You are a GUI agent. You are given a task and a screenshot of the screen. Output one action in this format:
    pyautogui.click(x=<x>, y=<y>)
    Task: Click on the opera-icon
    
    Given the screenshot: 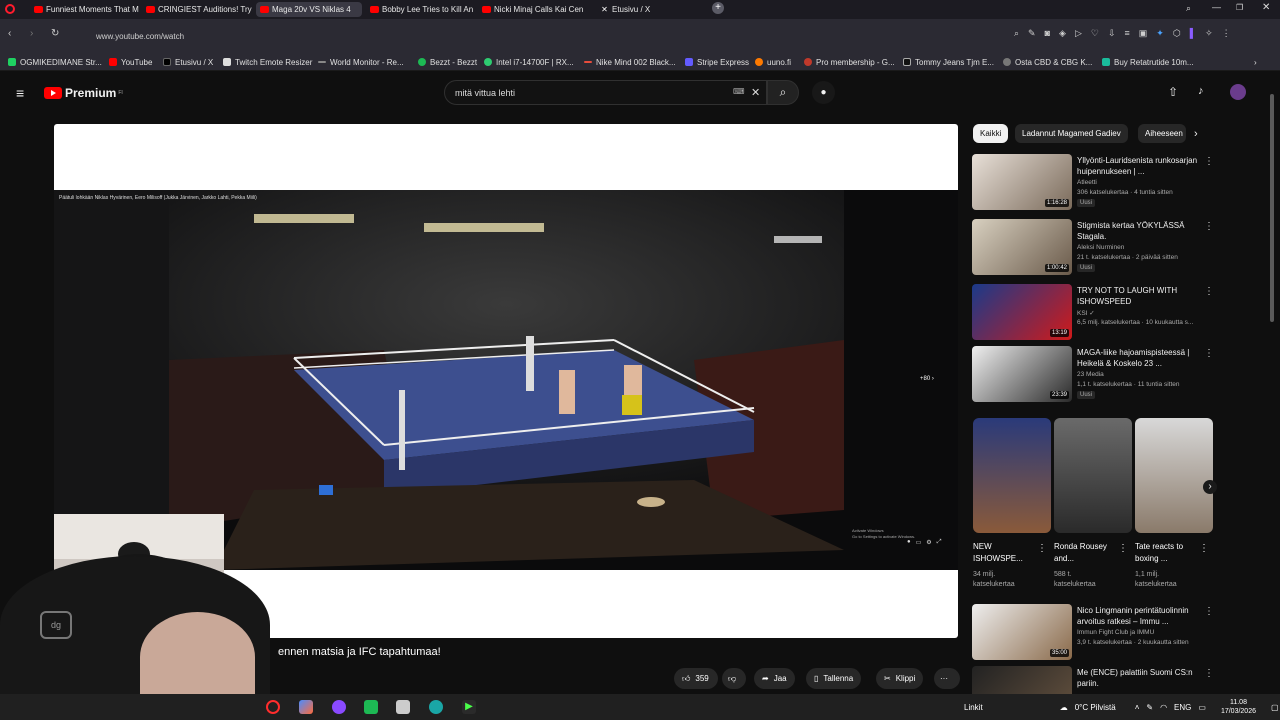 What is the action you would take?
    pyautogui.click(x=273, y=707)
    